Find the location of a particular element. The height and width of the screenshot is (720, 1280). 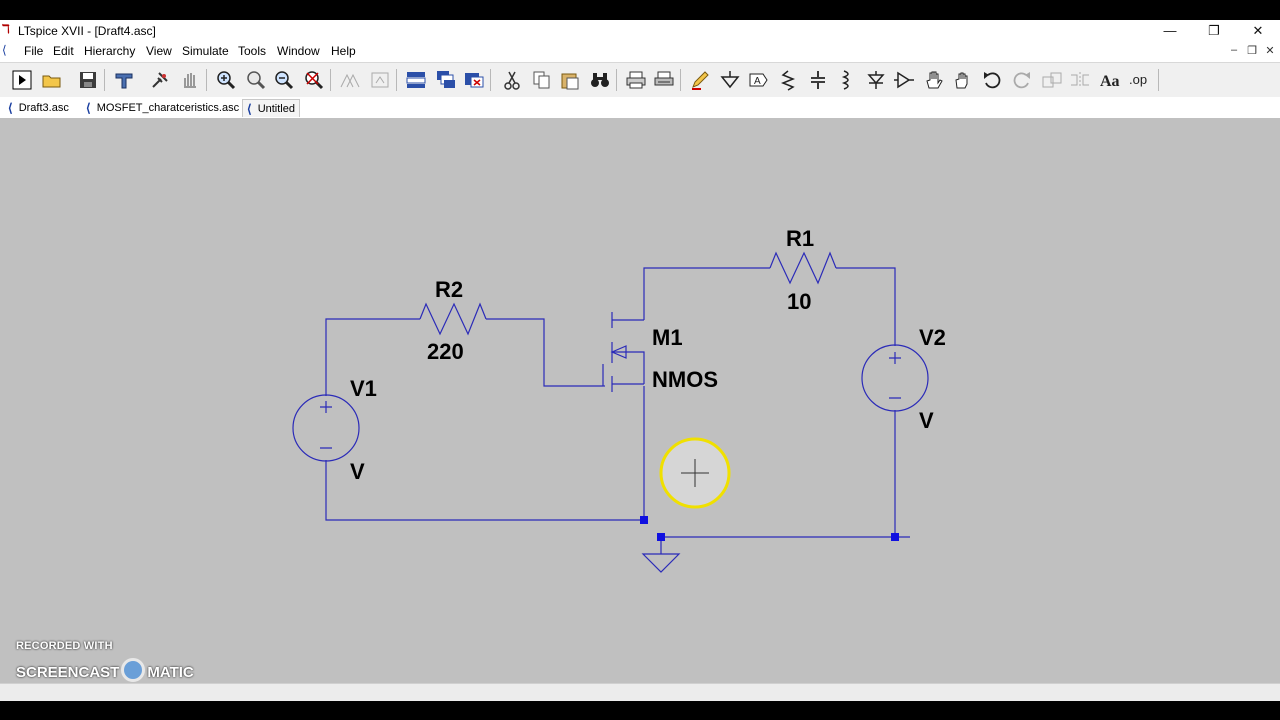

close-all-windows-icon is located at coordinates (474, 80).